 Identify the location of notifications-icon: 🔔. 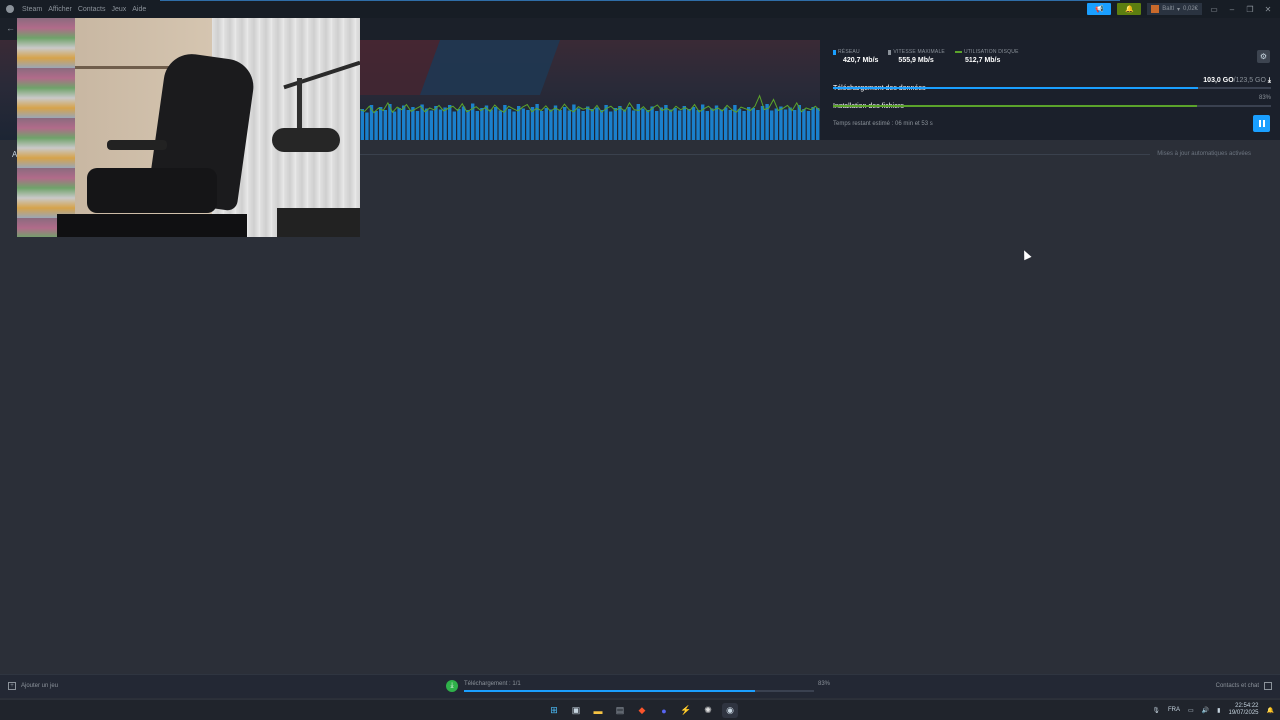
(1270, 710).